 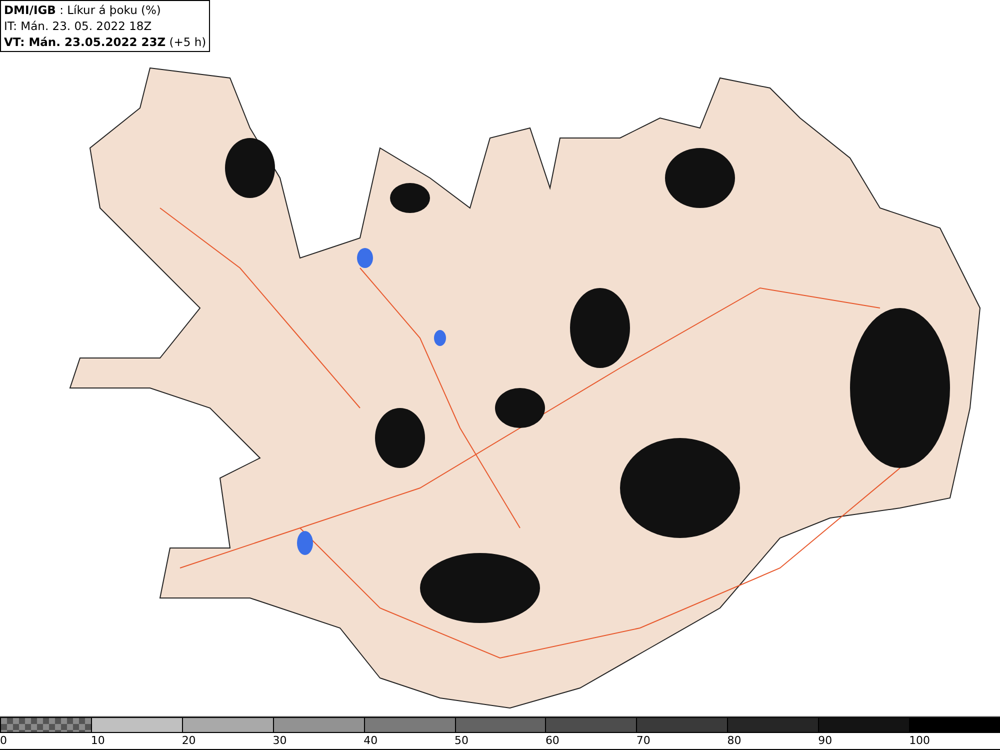 I want to click on map-title: DMI/IGB : Líkur á þoku (%), so click(x=83, y=10).